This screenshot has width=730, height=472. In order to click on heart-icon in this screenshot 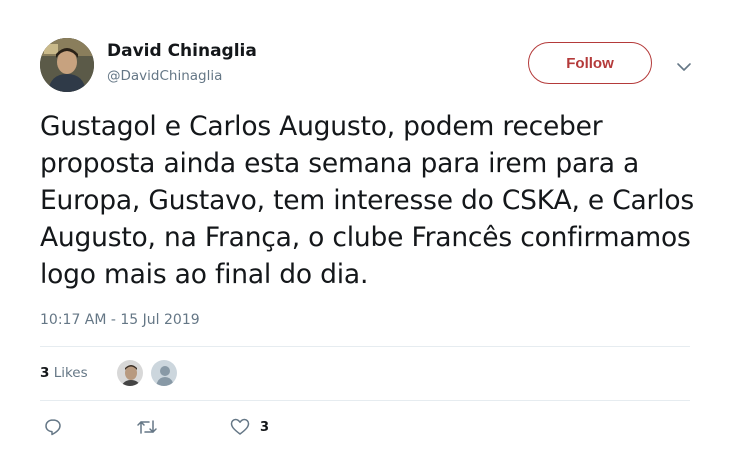, I will do `click(240, 427)`.